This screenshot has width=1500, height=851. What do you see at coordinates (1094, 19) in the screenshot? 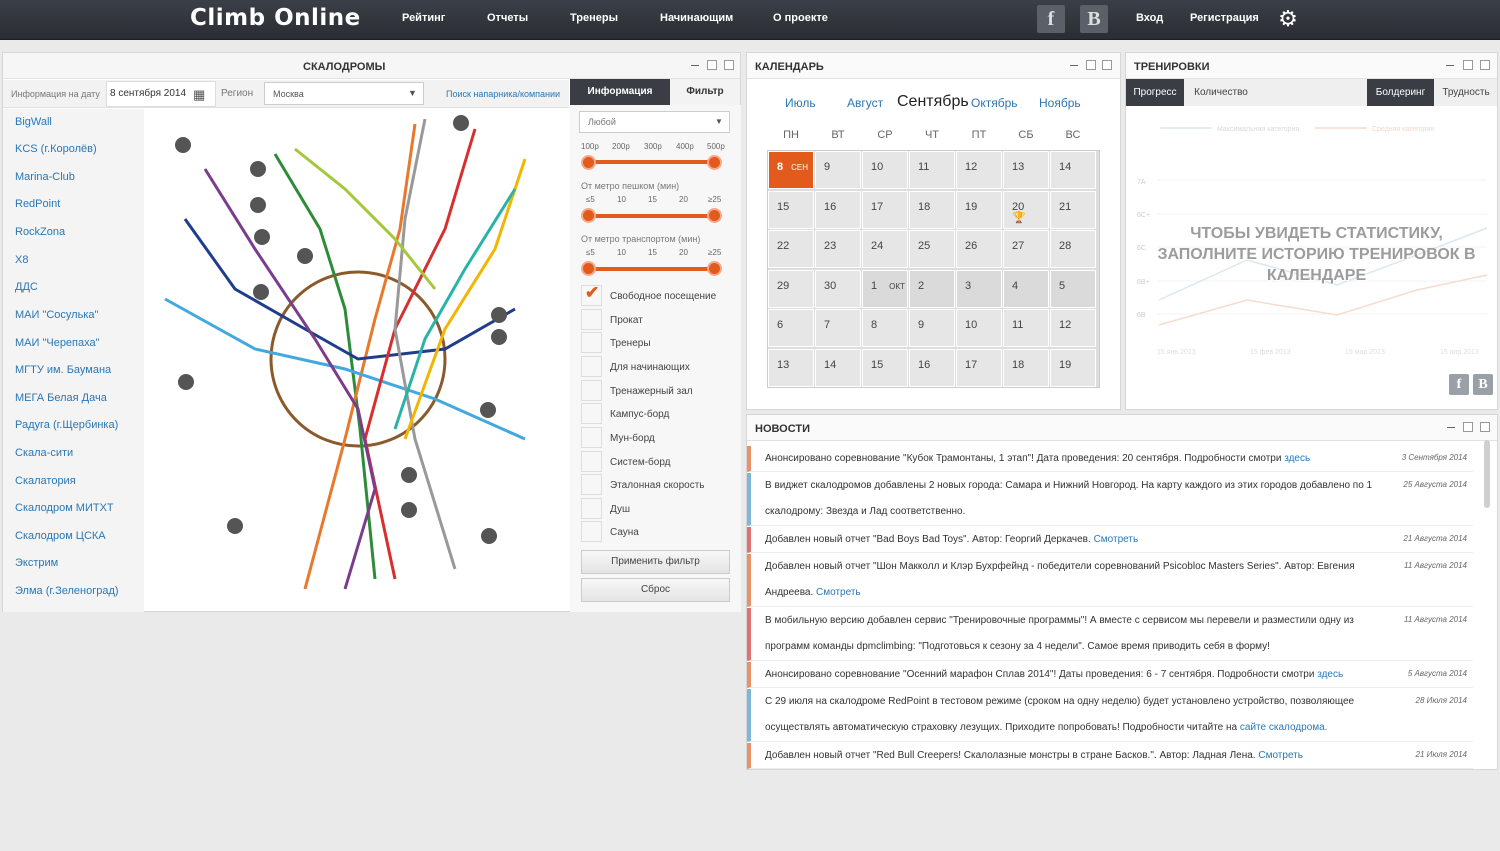
I see `vkontakte-icon: B` at bounding box center [1094, 19].